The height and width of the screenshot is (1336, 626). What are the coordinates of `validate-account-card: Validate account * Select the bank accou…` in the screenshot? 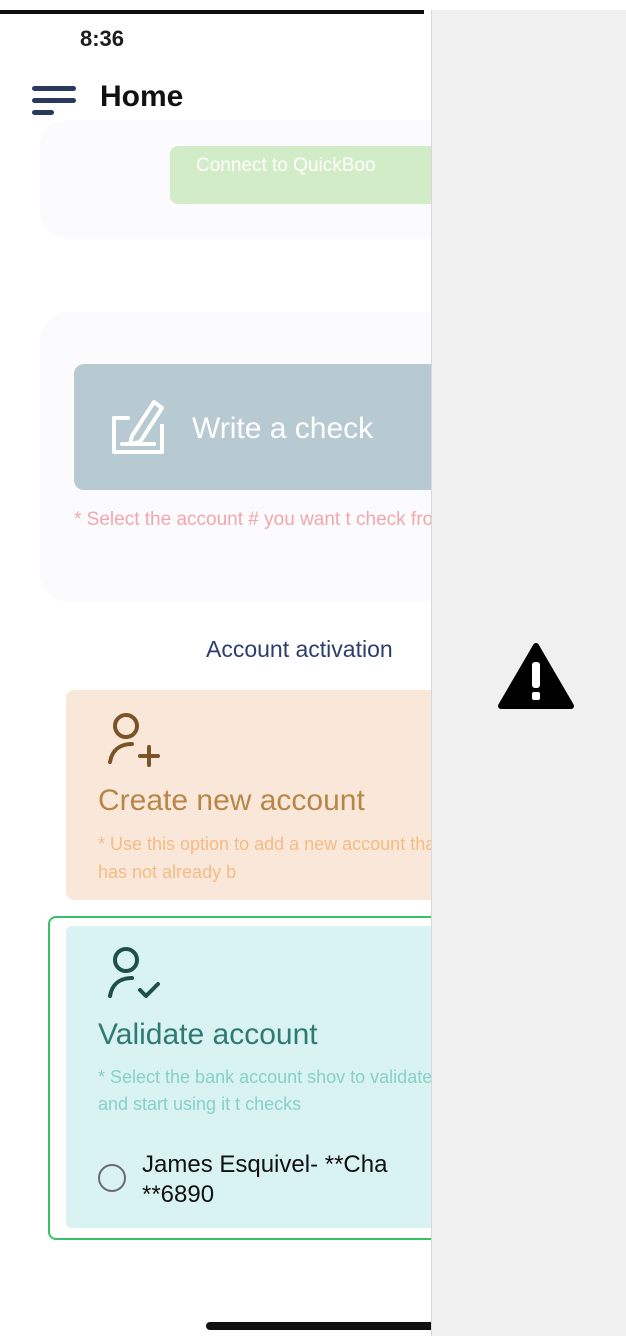 It's located at (256, 1077).